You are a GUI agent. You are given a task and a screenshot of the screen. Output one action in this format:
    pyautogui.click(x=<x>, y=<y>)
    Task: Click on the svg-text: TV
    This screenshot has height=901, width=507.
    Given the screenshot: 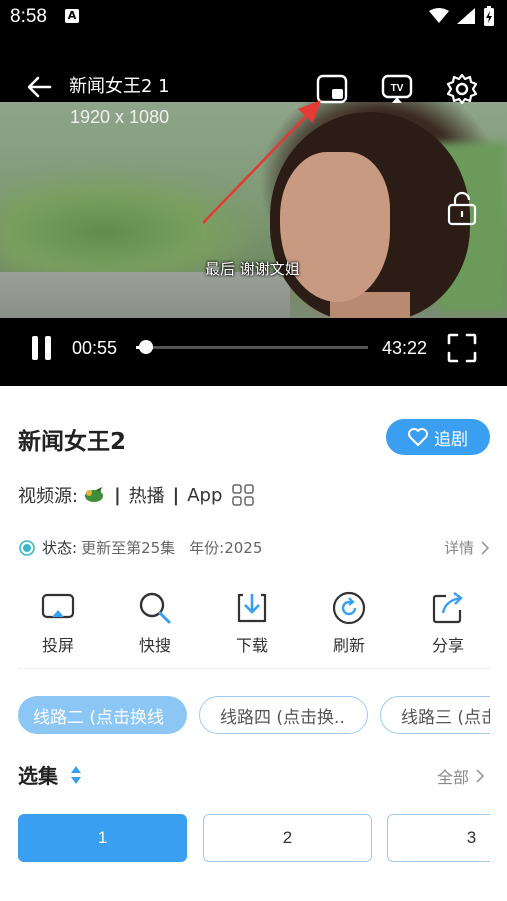 What is the action you would take?
    pyautogui.click(x=397, y=88)
    